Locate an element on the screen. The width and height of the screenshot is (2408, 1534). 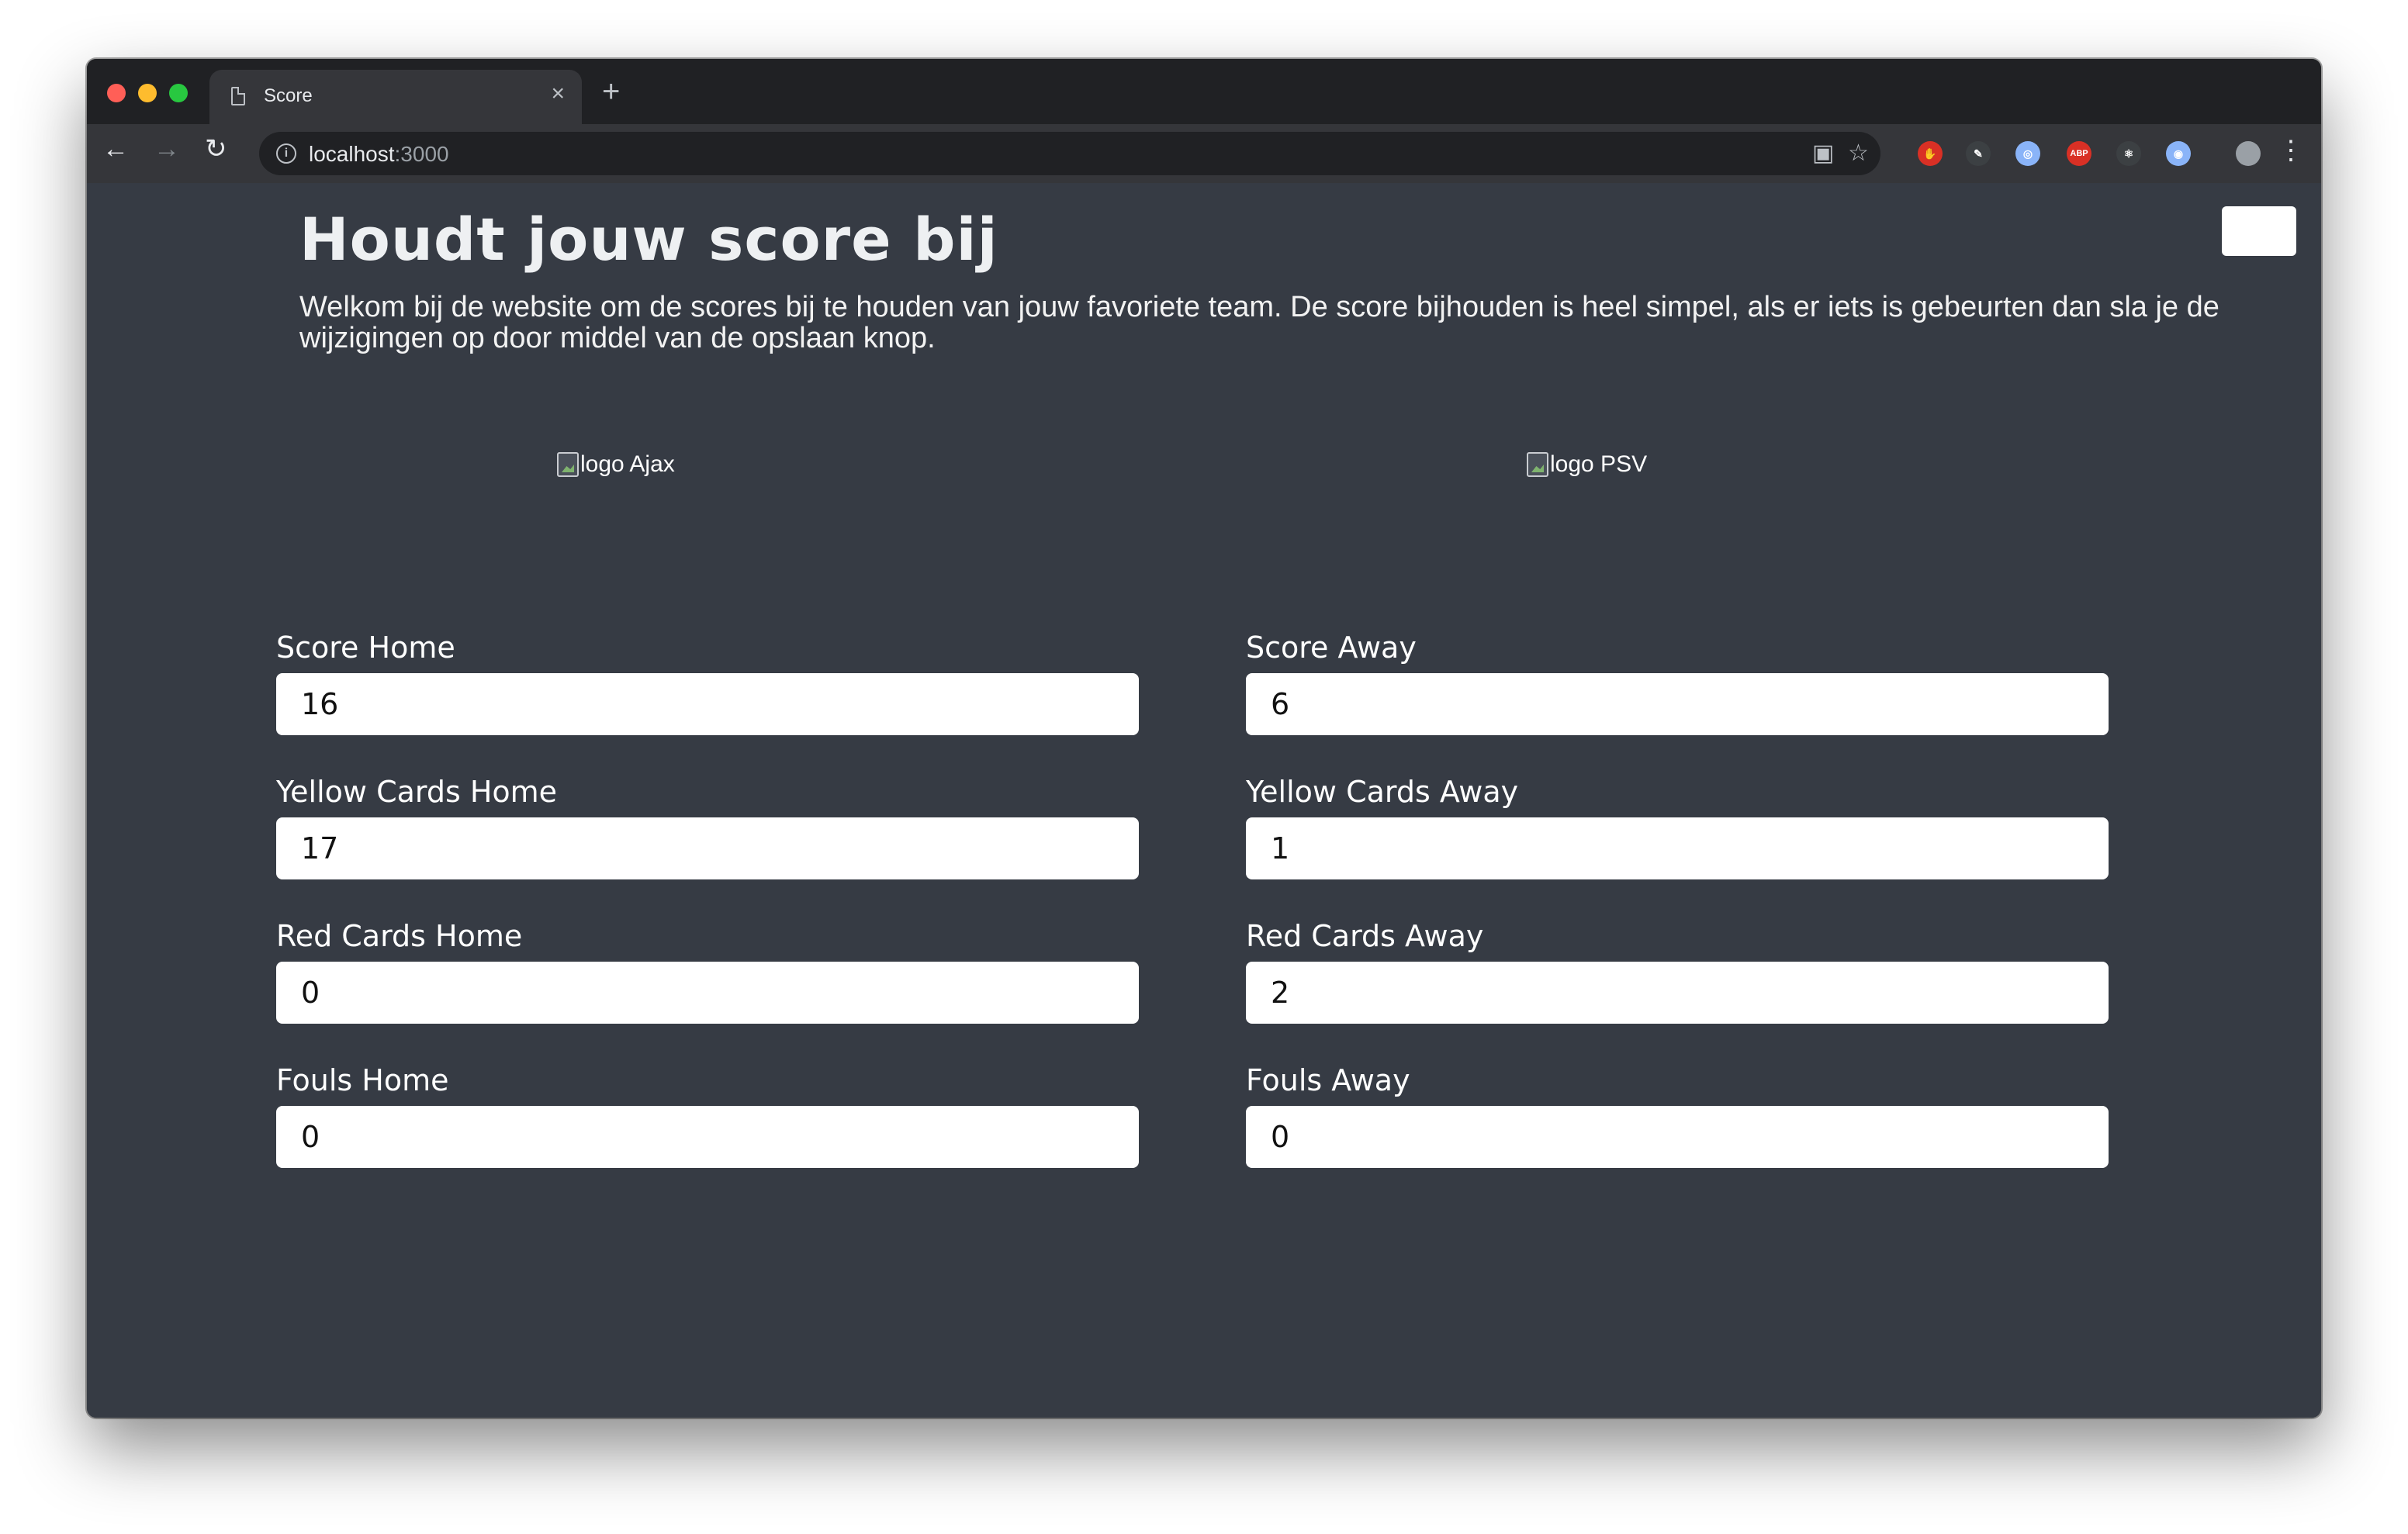
top-right-button is located at coordinates (2259, 231).